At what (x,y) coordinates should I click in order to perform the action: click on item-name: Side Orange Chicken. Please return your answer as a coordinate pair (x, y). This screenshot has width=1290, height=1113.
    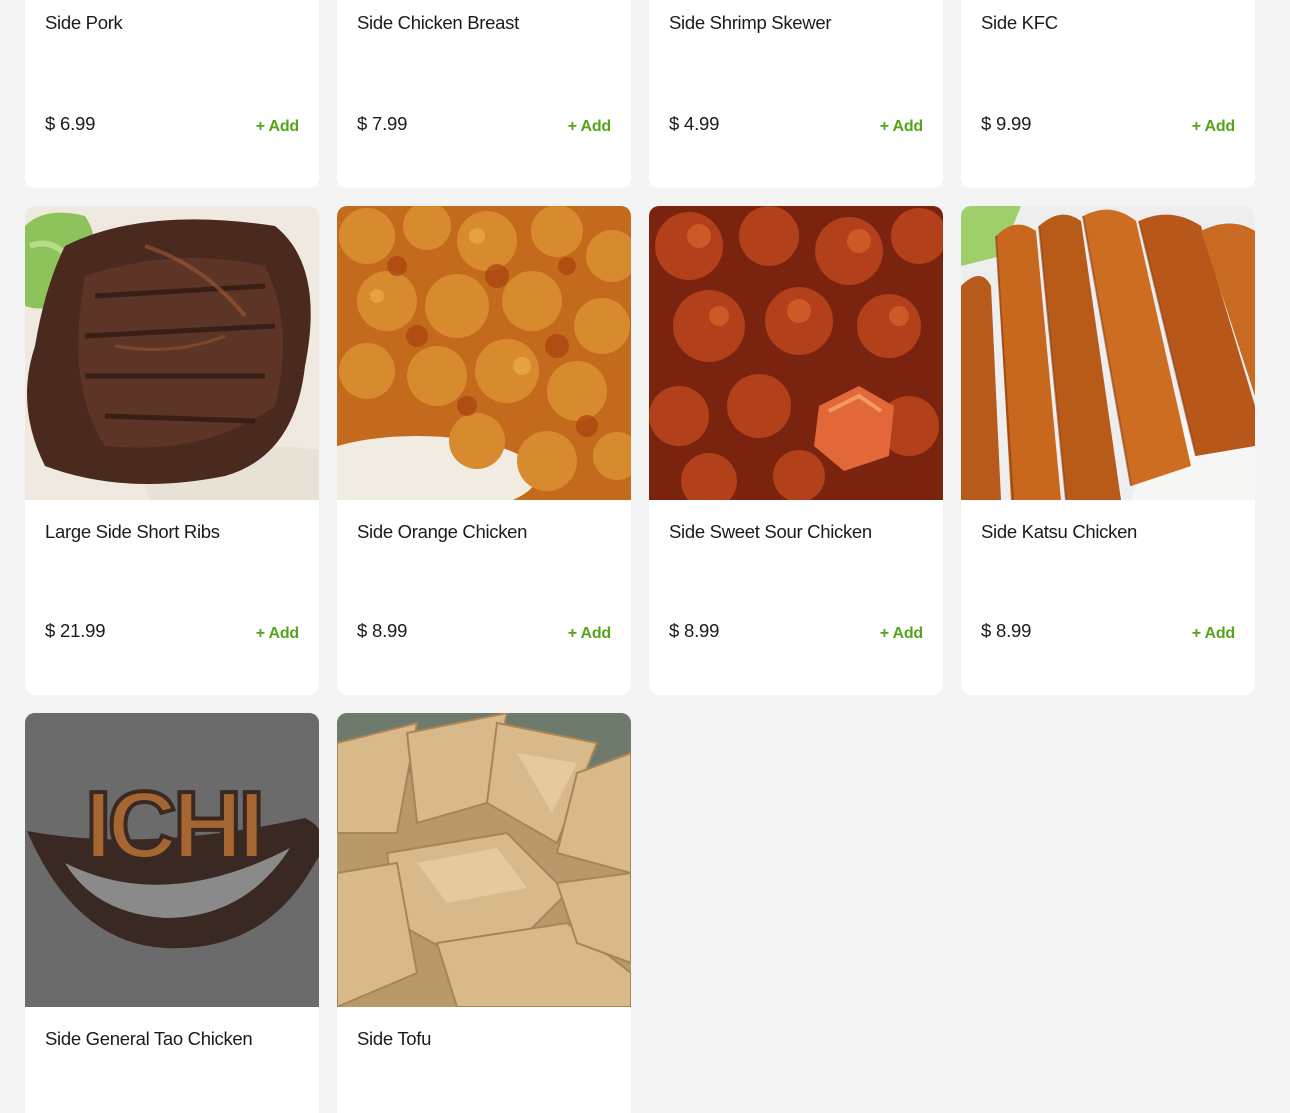
    Looking at the image, I should click on (442, 531).